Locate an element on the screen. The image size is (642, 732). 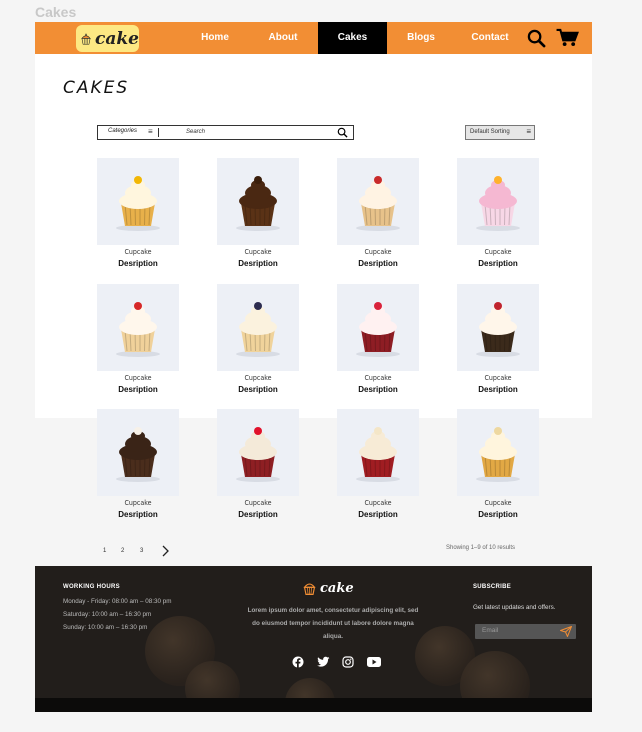
cart-icon is located at coordinates (567, 37).